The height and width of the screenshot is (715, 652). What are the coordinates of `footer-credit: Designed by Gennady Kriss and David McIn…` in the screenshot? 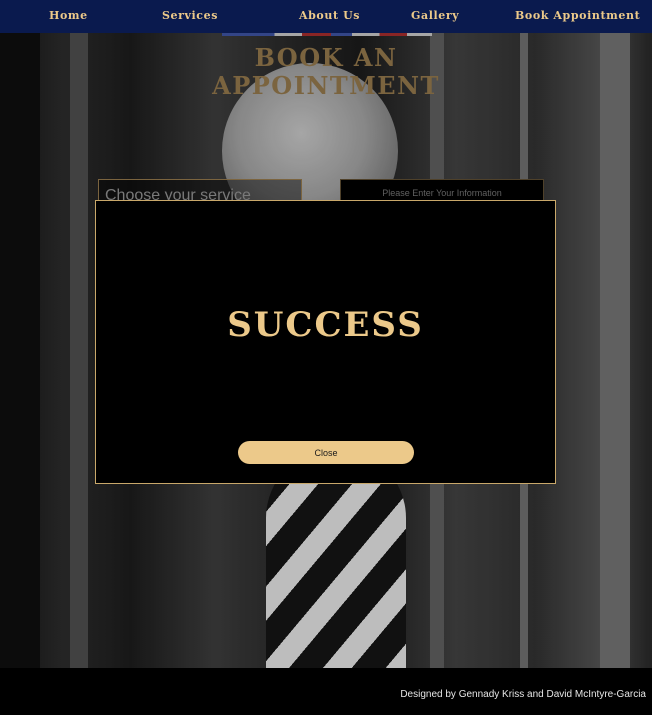 It's located at (523, 694).